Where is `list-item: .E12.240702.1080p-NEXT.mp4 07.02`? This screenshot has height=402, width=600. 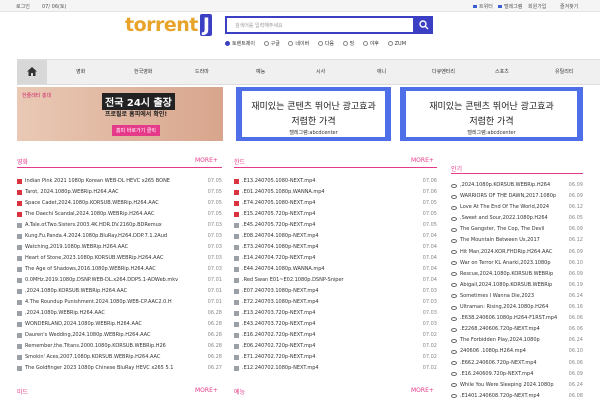
list-item: .E12.240702.1080p-NEXT.mp4 07.02 is located at coordinates (335, 368).